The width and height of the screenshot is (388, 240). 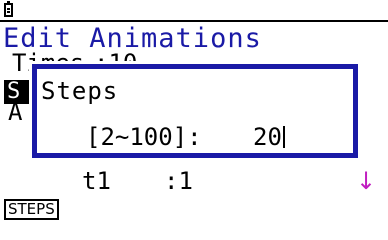 What do you see at coordinates (366, 181) in the screenshot?
I see `scroll-down-arrow-icon: ↓` at bounding box center [366, 181].